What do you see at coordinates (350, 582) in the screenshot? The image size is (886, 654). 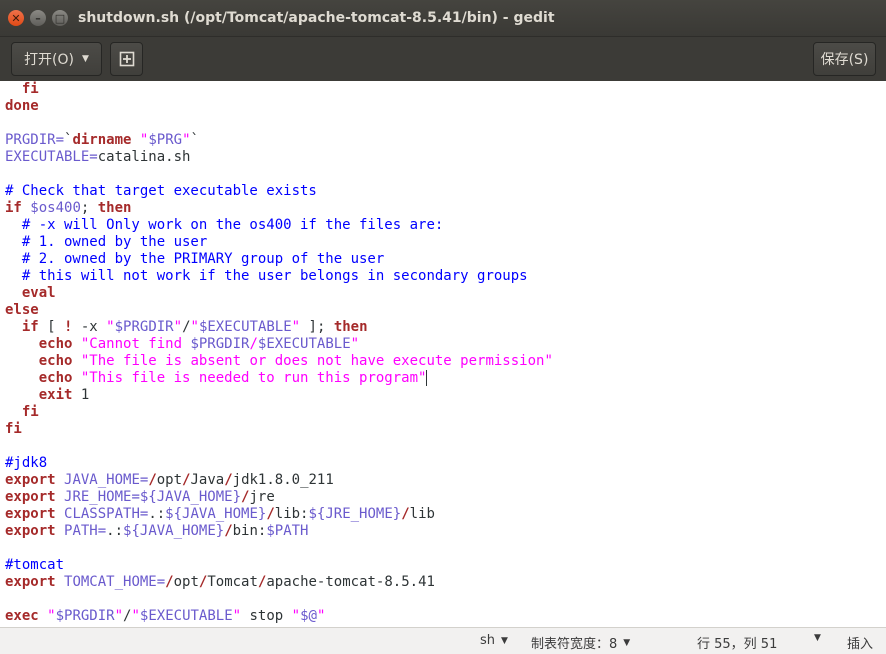 I see `code-token: apache-tomcat-8.5.41` at bounding box center [350, 582].